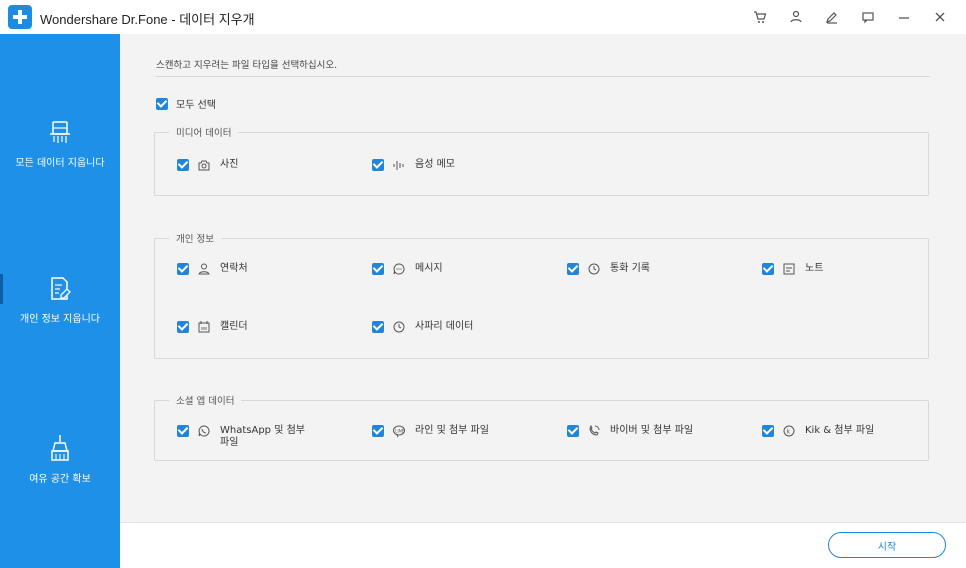  Describe the element at coordinates (594, 269) in the screenshot. I see `call-history-icon` at that location.